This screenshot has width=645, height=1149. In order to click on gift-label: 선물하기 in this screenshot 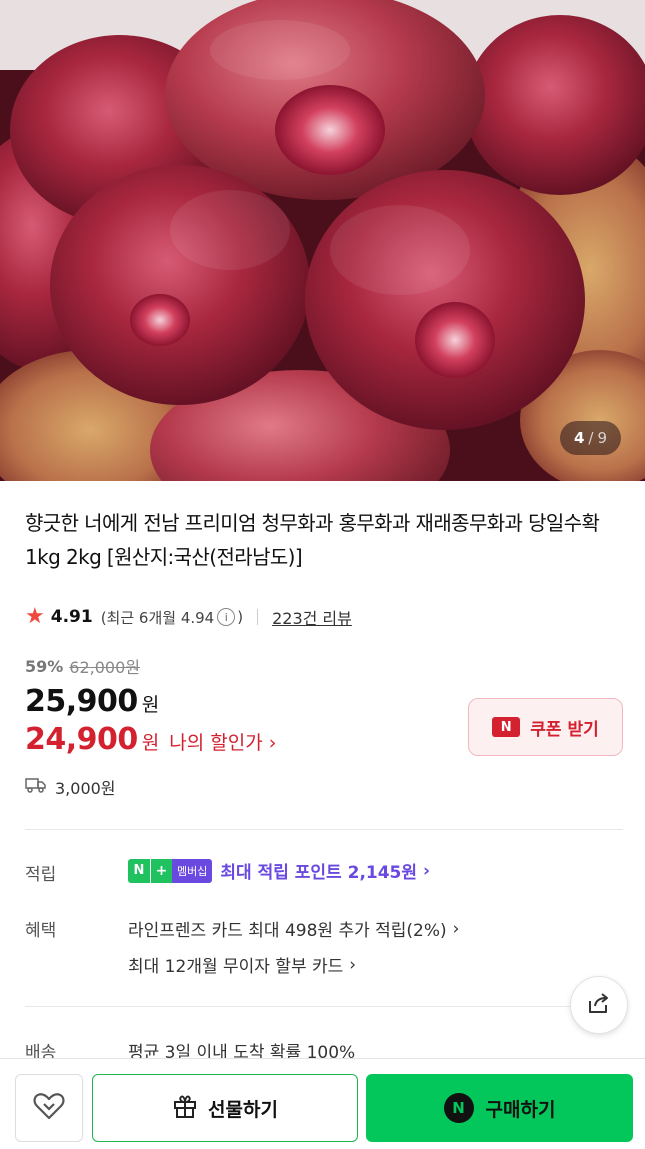, I will do `click(243, 1109)`.